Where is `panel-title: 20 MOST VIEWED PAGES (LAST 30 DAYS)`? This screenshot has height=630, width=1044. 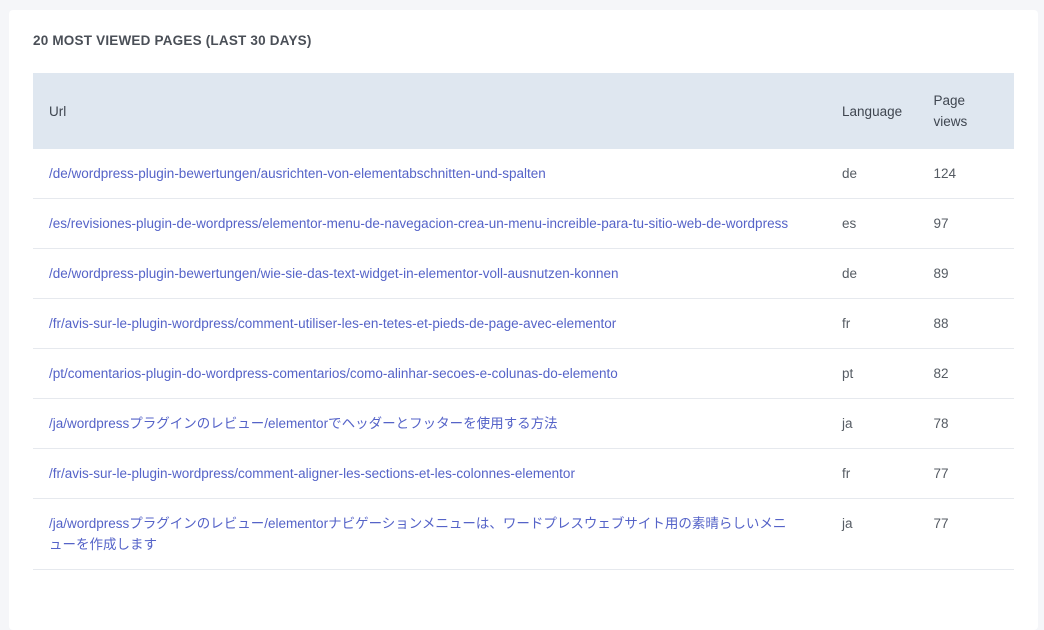
panel-title: 20 MOST VIEWED PAGES (LAST 30 DAYS) is located at coordinates (172, 40).